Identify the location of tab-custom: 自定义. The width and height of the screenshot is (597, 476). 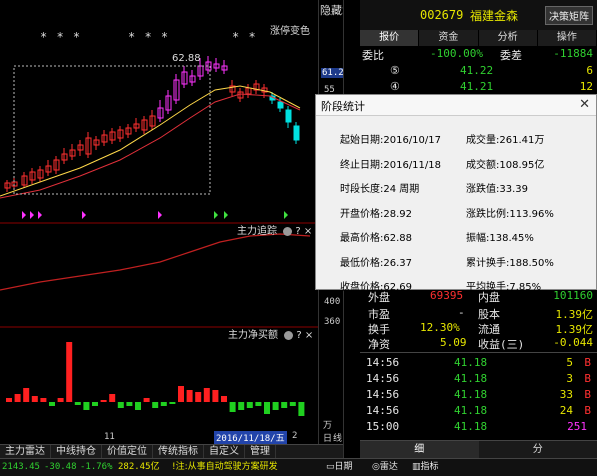
(224, 451).